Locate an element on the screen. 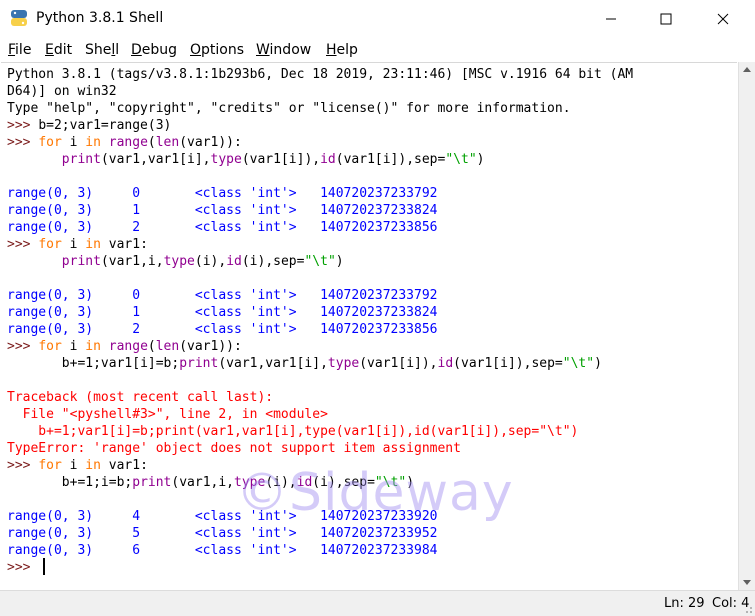 Image resolution: width=755 pixels, height=616 pixels. menu-window-mnemonic: W is located at coordinates (263, 50).